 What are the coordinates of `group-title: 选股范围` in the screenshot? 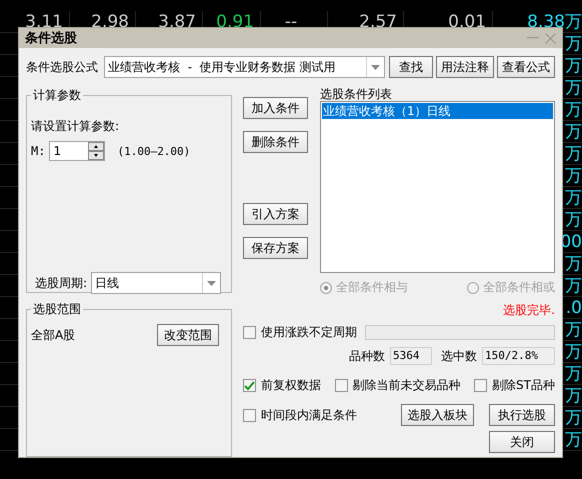 It's located at (57, 309).